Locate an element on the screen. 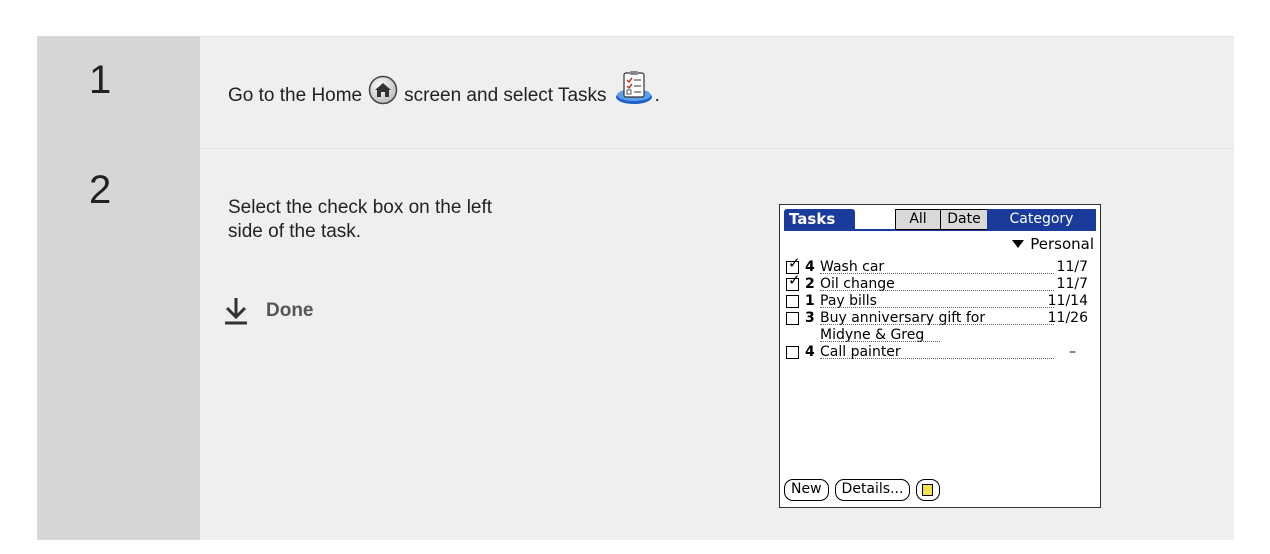  step-1-text-middle: screen and select Tasks is located at coordinates (505, 95).